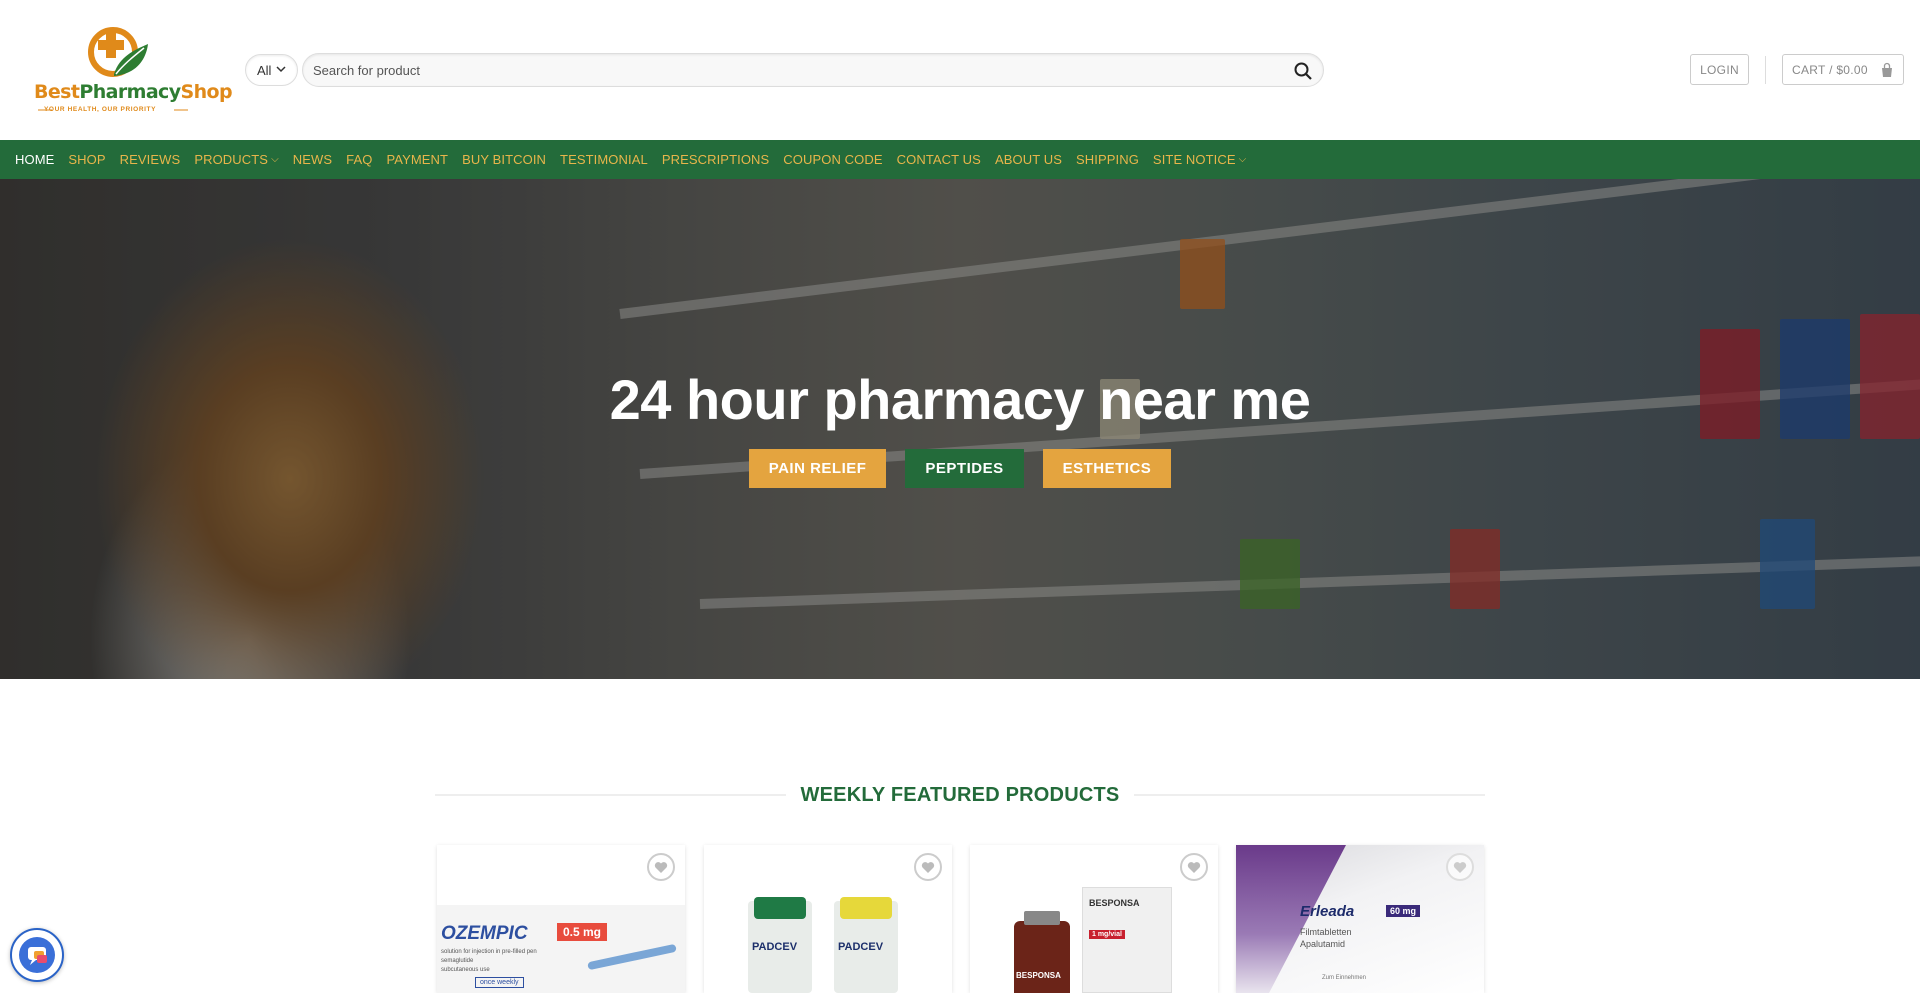 The height and width of the screenshot is (993, 1920). I want to click on header-divider, so click(1765, 70).